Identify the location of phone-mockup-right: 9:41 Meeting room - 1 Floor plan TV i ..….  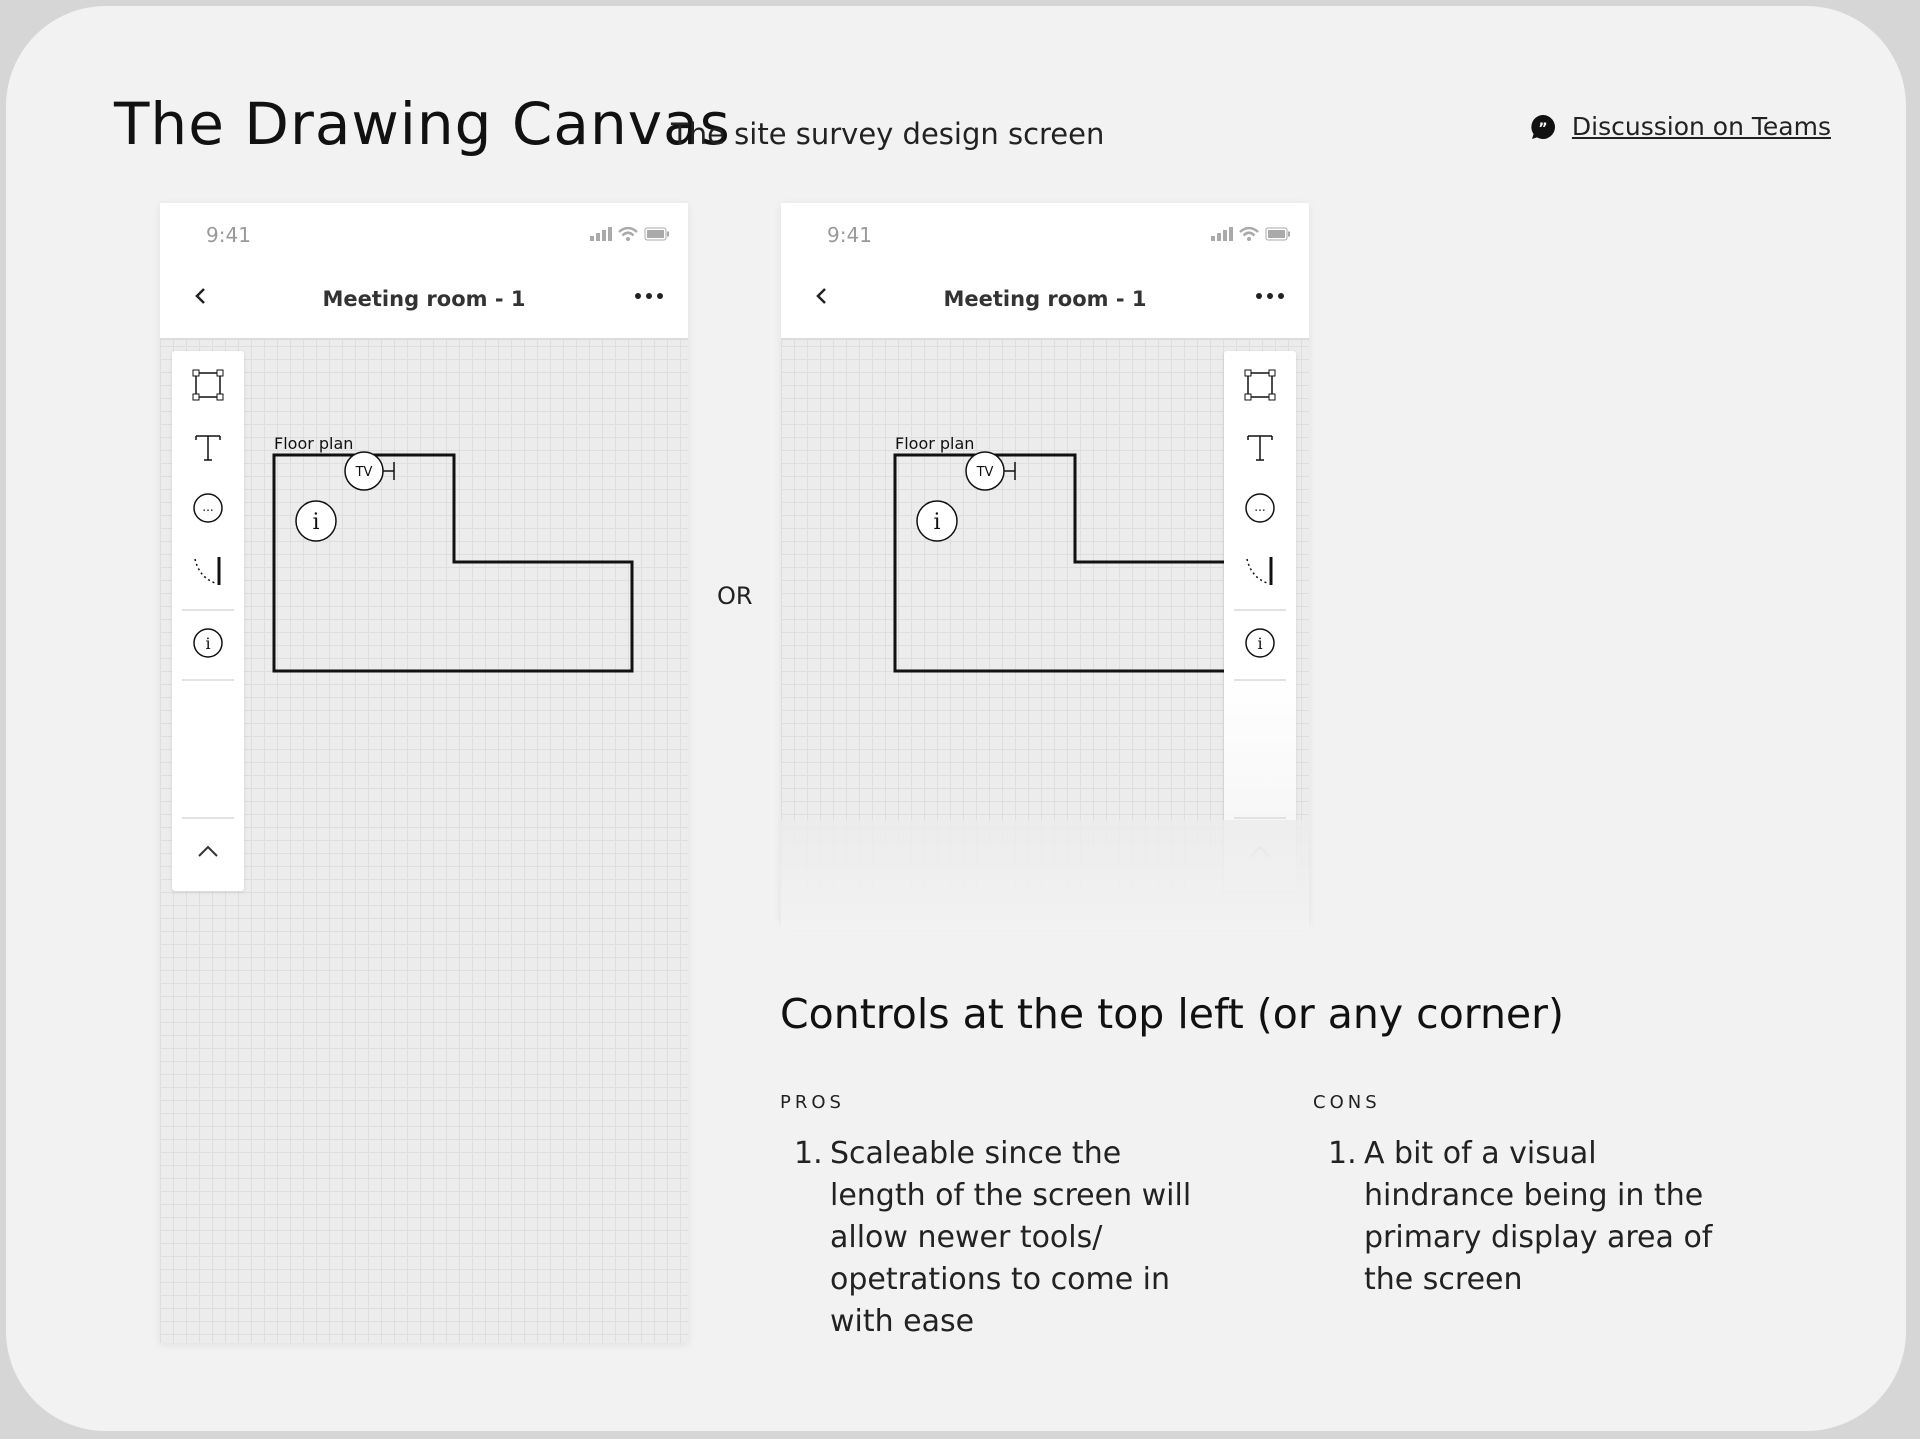
(1045, 563).